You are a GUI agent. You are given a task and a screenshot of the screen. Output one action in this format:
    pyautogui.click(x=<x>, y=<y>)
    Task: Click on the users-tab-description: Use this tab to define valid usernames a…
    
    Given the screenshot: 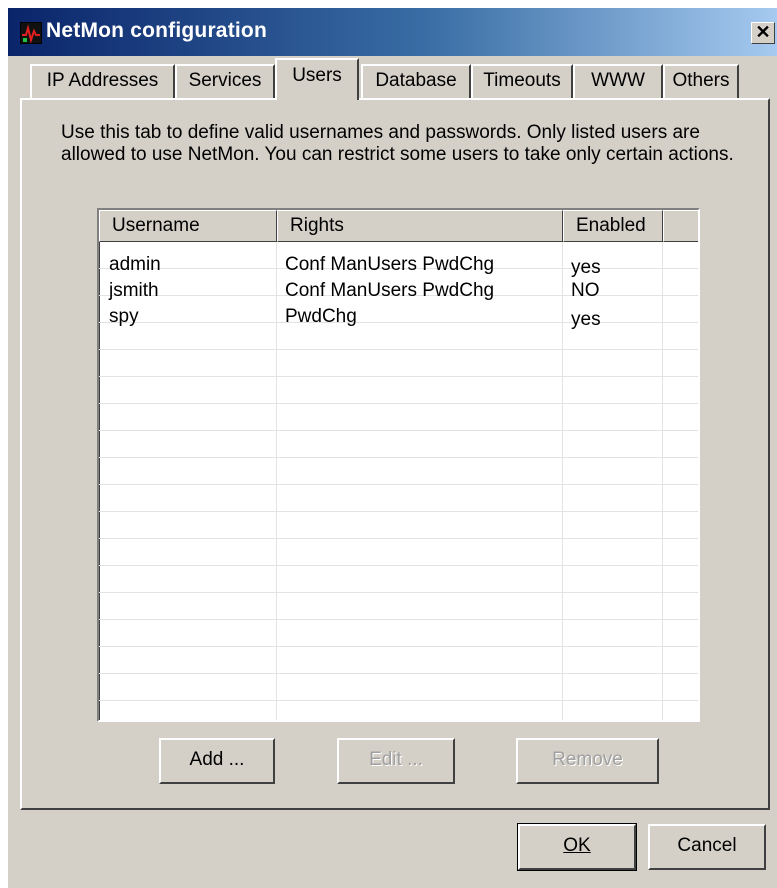 What is the action you would take?
    pyautogui.click(x=397, y=143)
    